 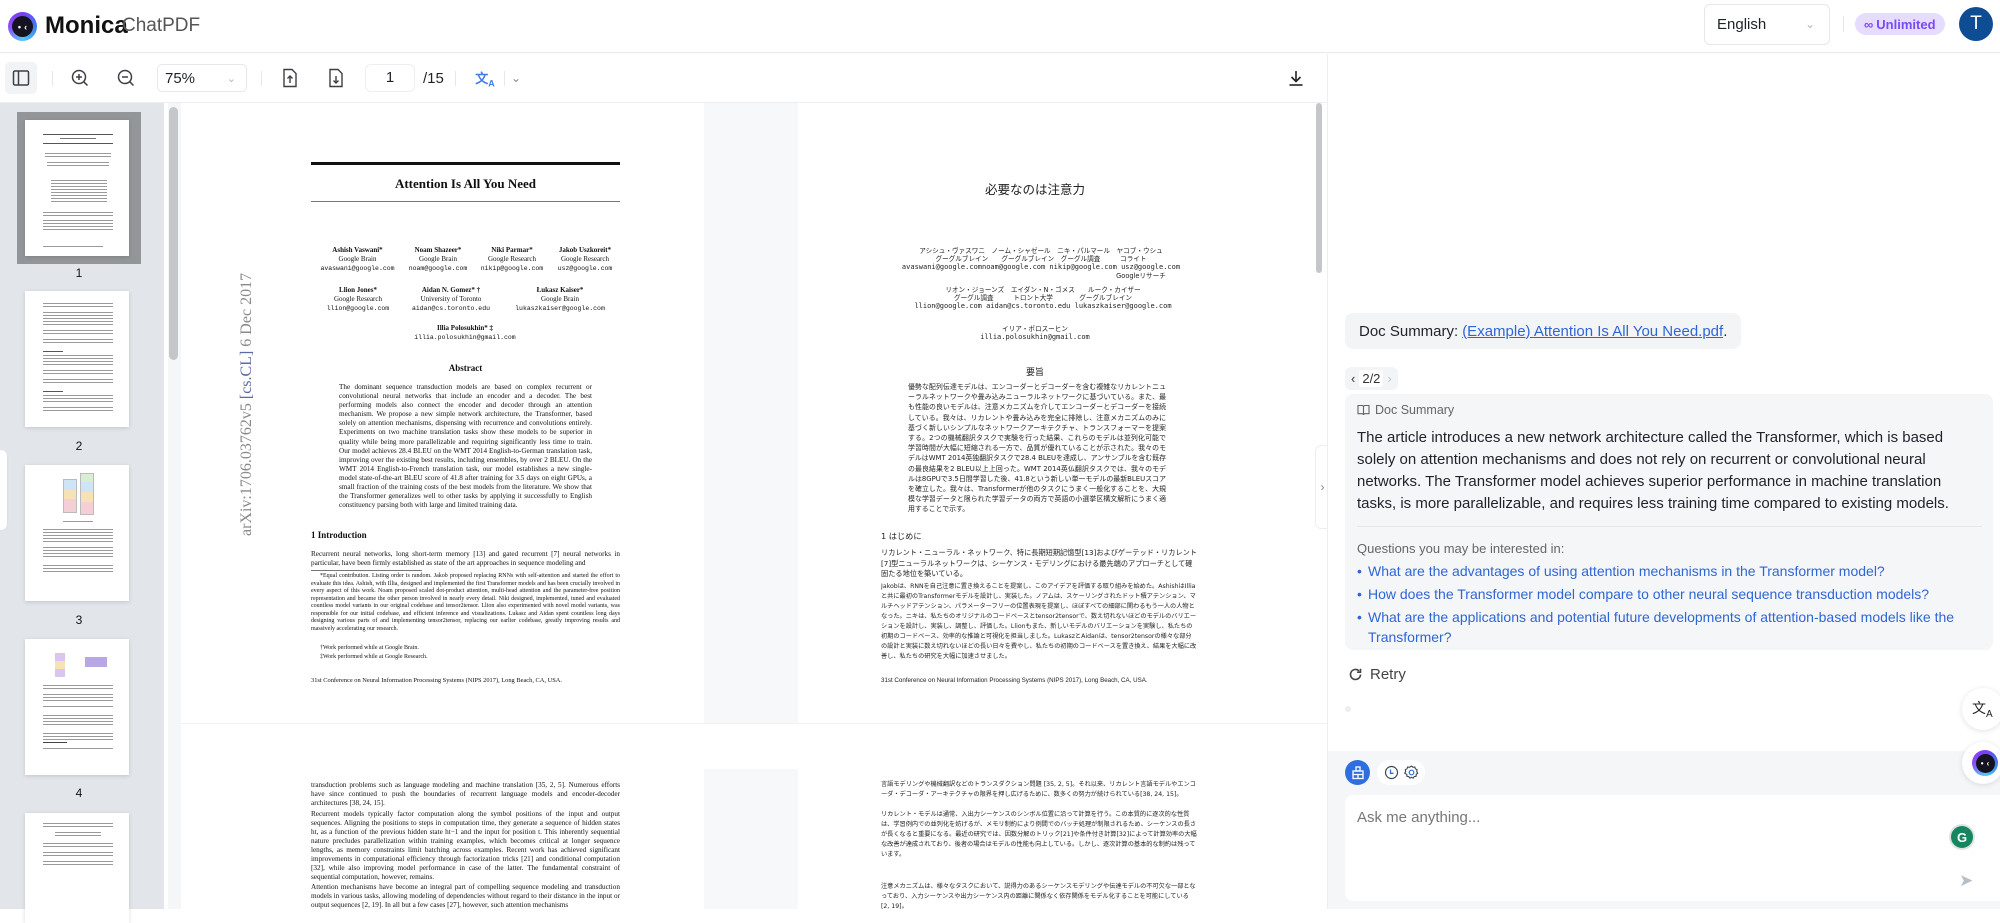 What do you see at coordinates (339, 535) in the screenshot?
I see `section-heading: 1 Introduction` at bounding box center [339, 535].